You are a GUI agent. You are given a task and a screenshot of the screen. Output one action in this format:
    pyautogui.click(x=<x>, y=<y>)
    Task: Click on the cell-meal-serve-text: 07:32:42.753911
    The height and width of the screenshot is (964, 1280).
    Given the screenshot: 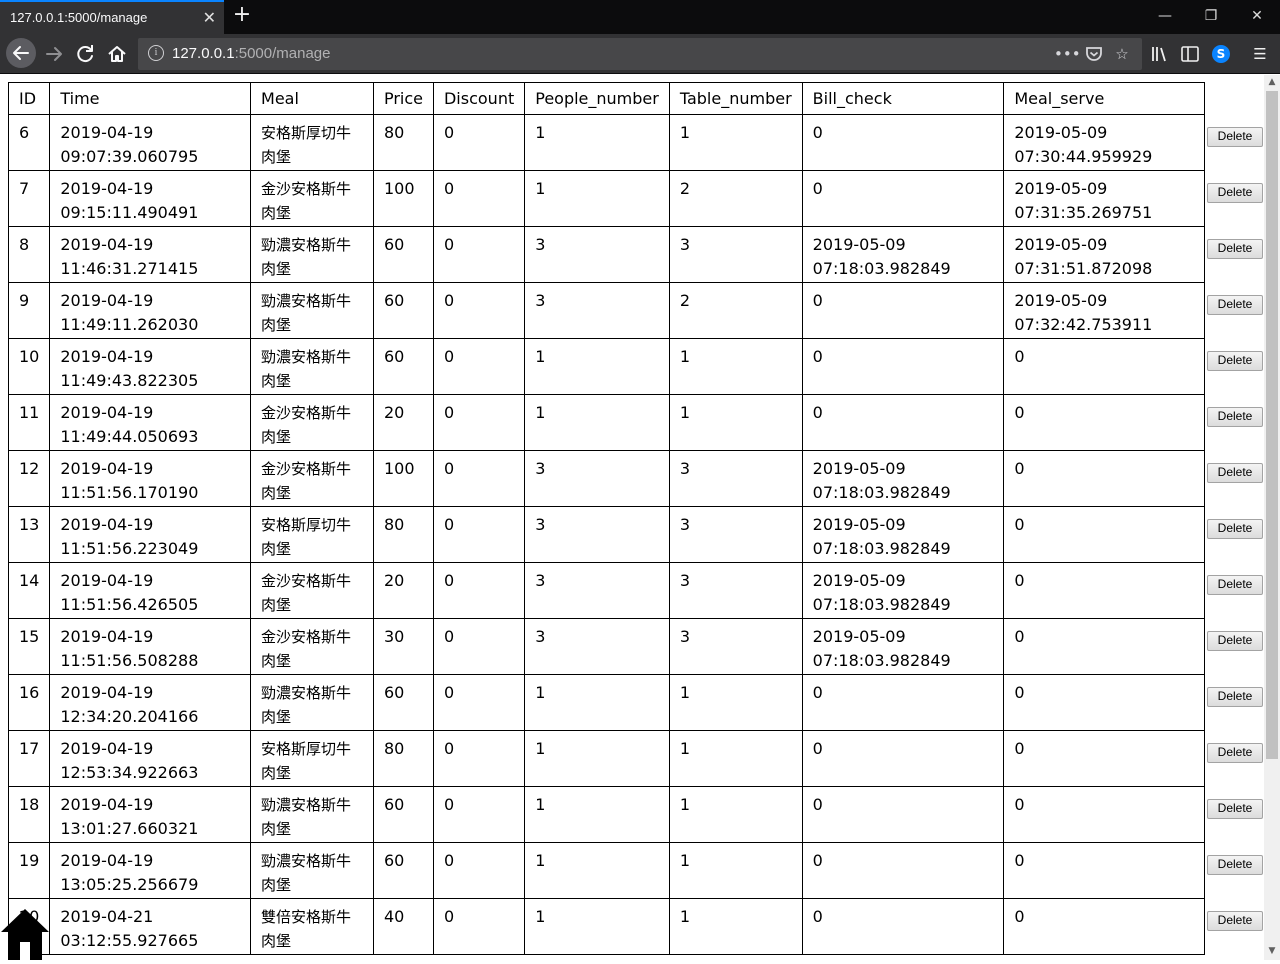 What is the action you would take?
    pyautogui.click(x=1083, y=324)
    